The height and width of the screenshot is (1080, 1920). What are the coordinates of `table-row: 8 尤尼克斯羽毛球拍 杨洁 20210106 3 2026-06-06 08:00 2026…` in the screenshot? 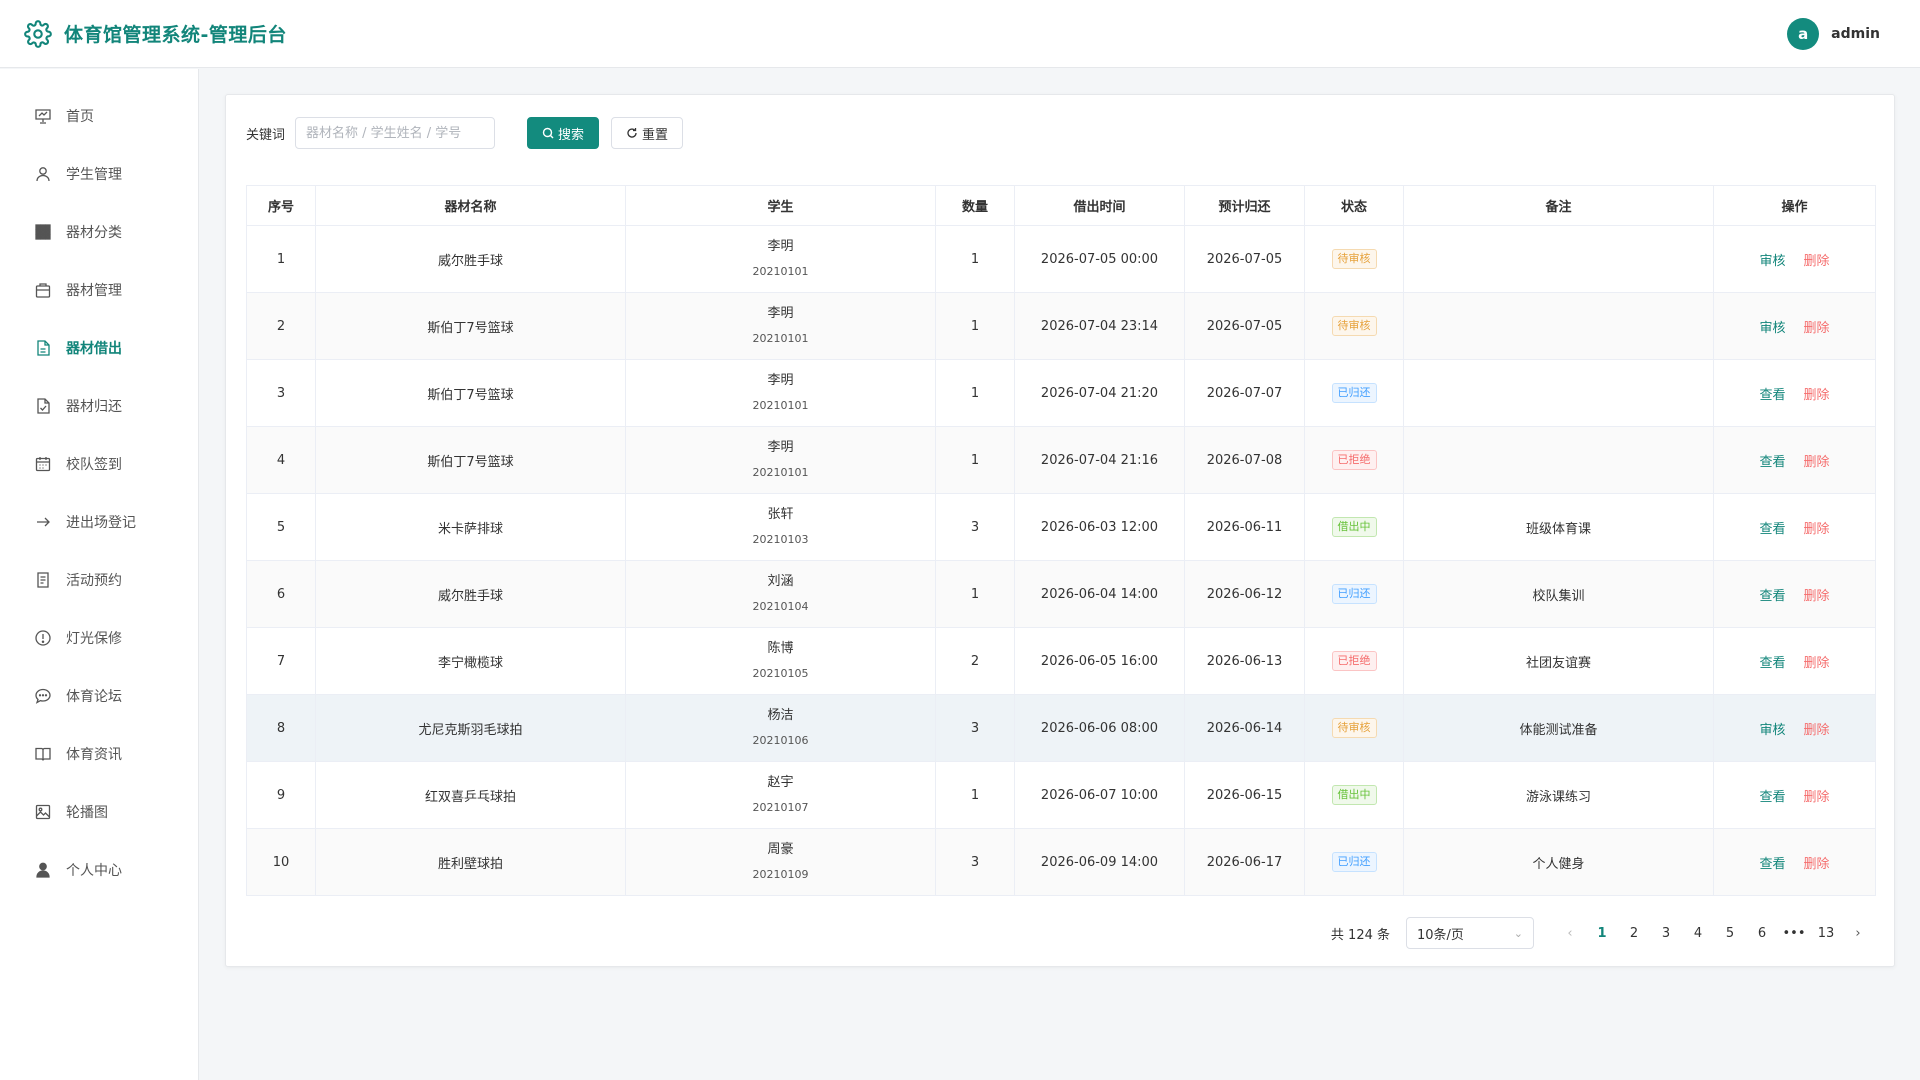 It's located at (1061, 728).